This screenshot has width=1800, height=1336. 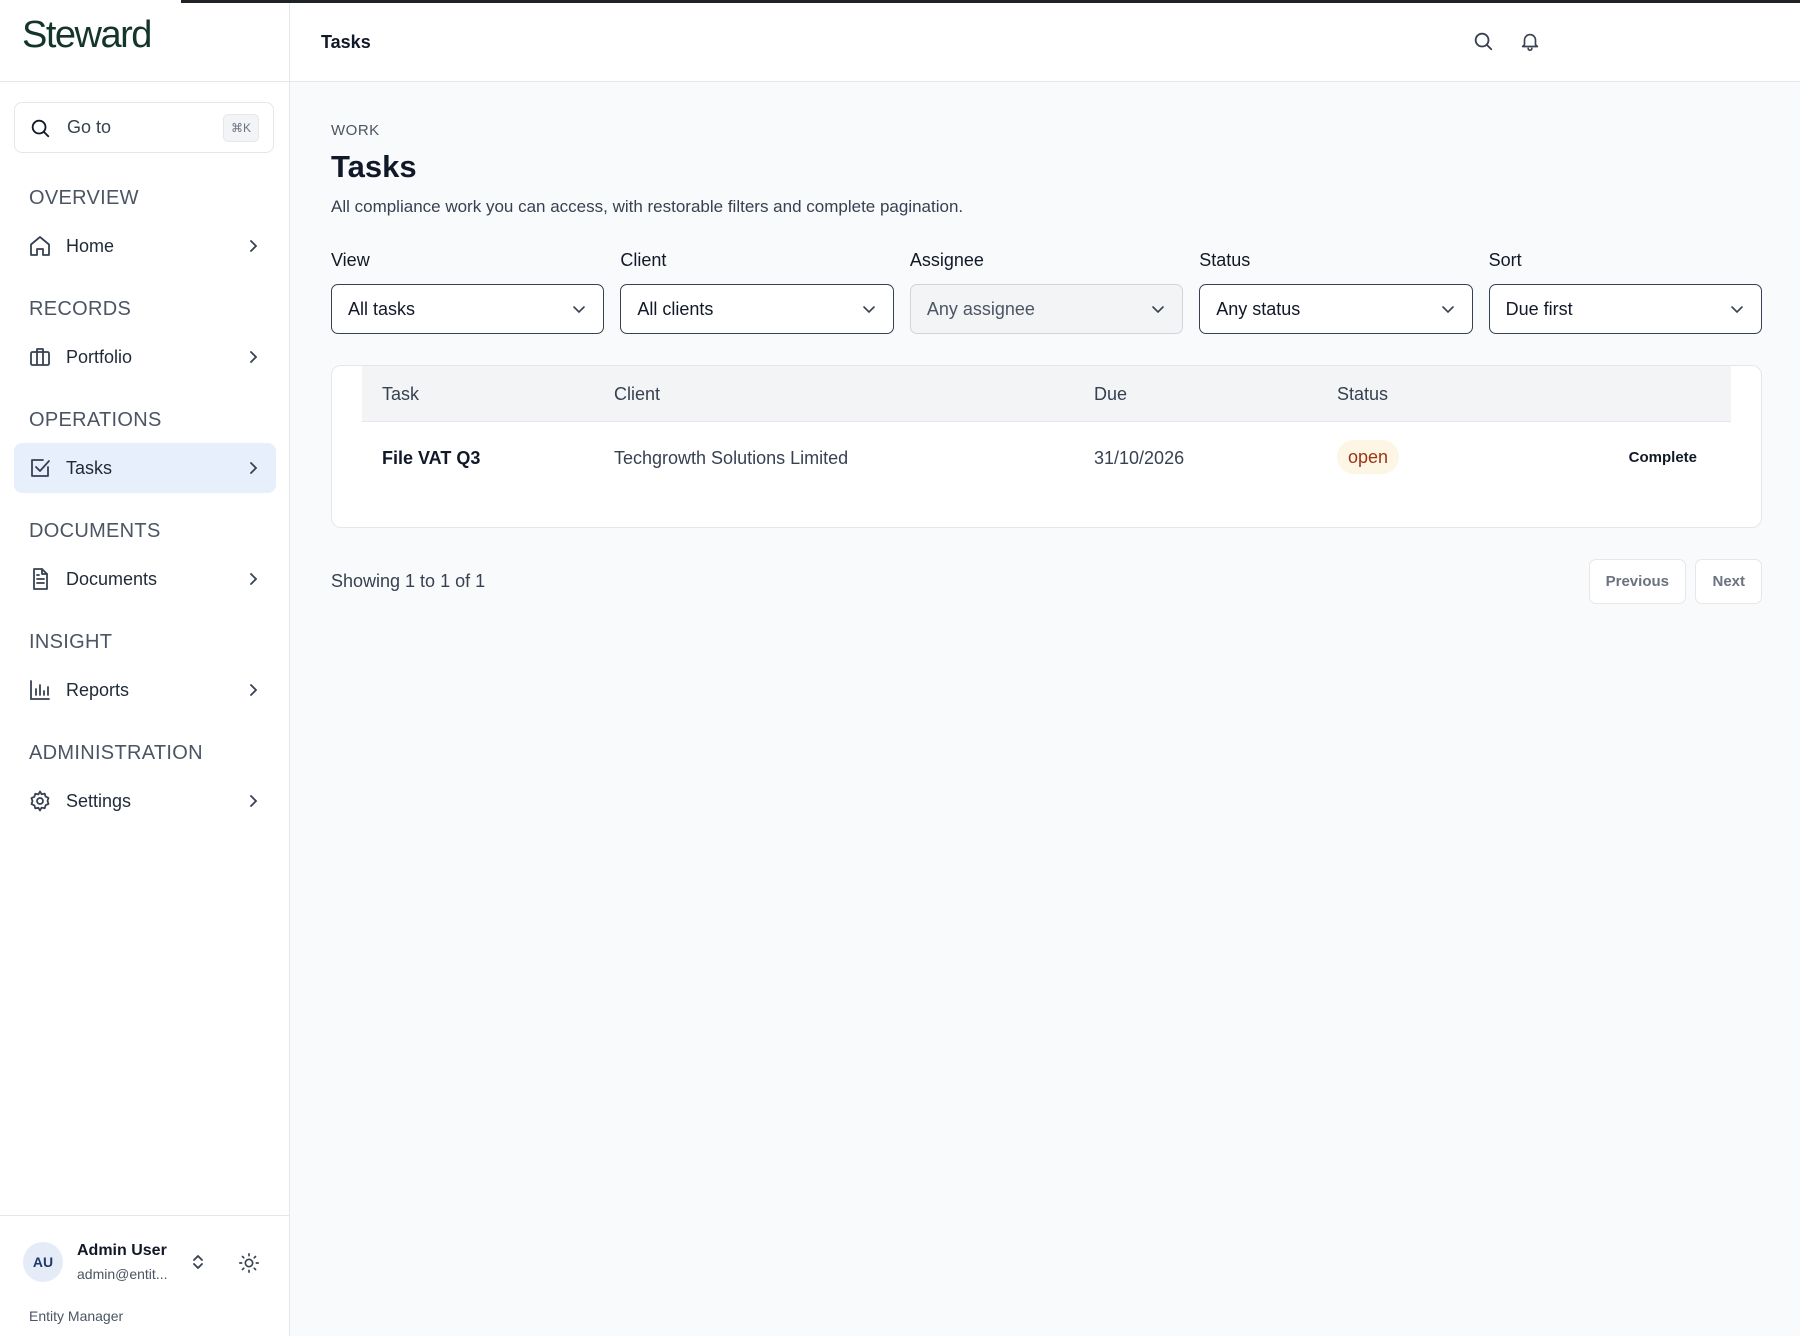 I want to click on bar-chart-icon, so click(x=40, y=690).